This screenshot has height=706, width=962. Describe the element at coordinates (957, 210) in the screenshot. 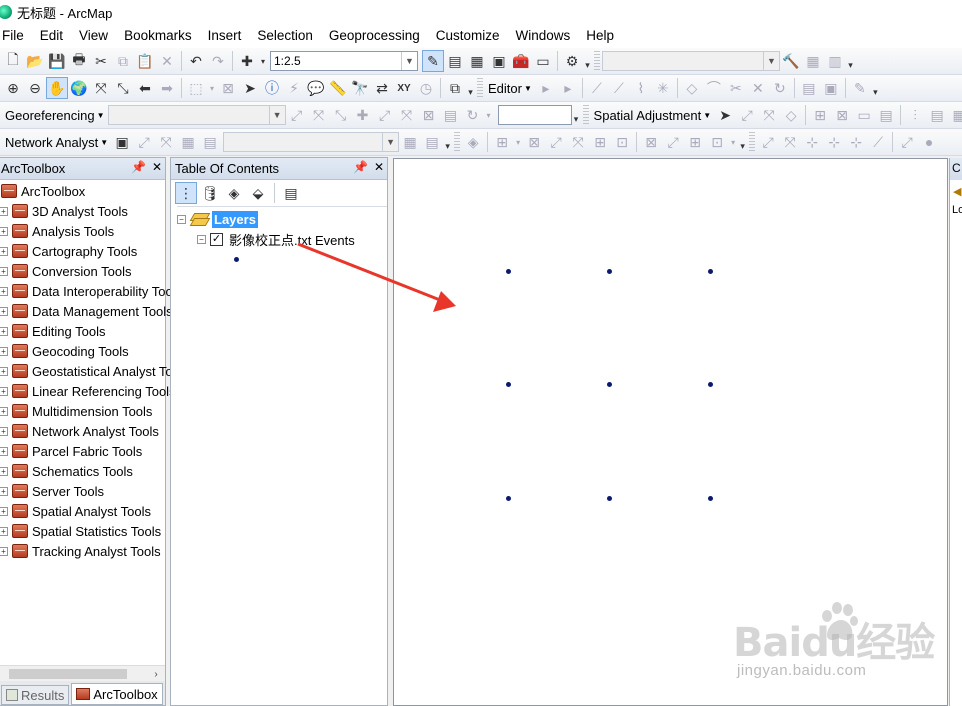

I see `right-panel-row-label: Lo` at that location.